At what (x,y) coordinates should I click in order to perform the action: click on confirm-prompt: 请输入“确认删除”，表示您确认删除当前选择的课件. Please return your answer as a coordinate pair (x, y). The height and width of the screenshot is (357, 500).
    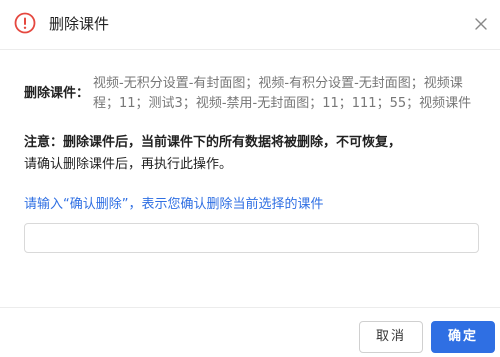
    Looking at the image, I should click on (174, 204).